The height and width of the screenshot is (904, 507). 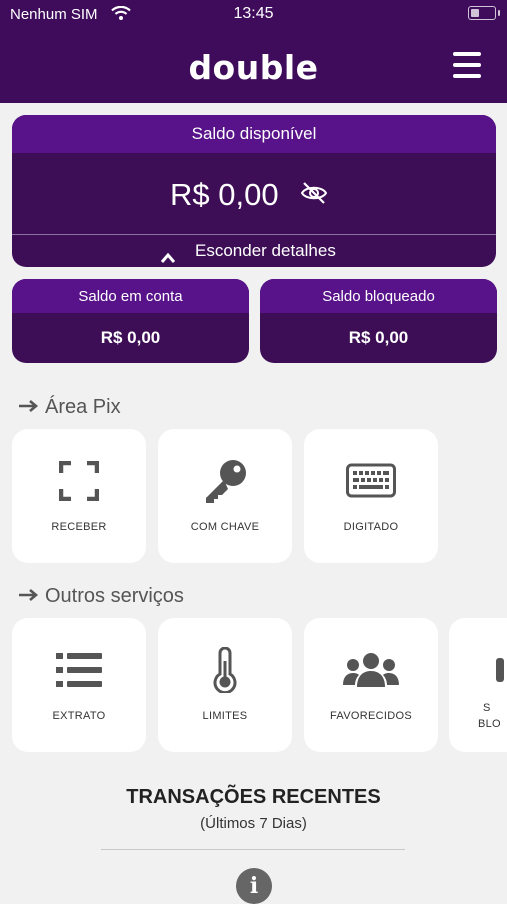 I want to click on recent-transactions-title: TRANSAÇÕES RECENTES, so click(x=253, y=797).